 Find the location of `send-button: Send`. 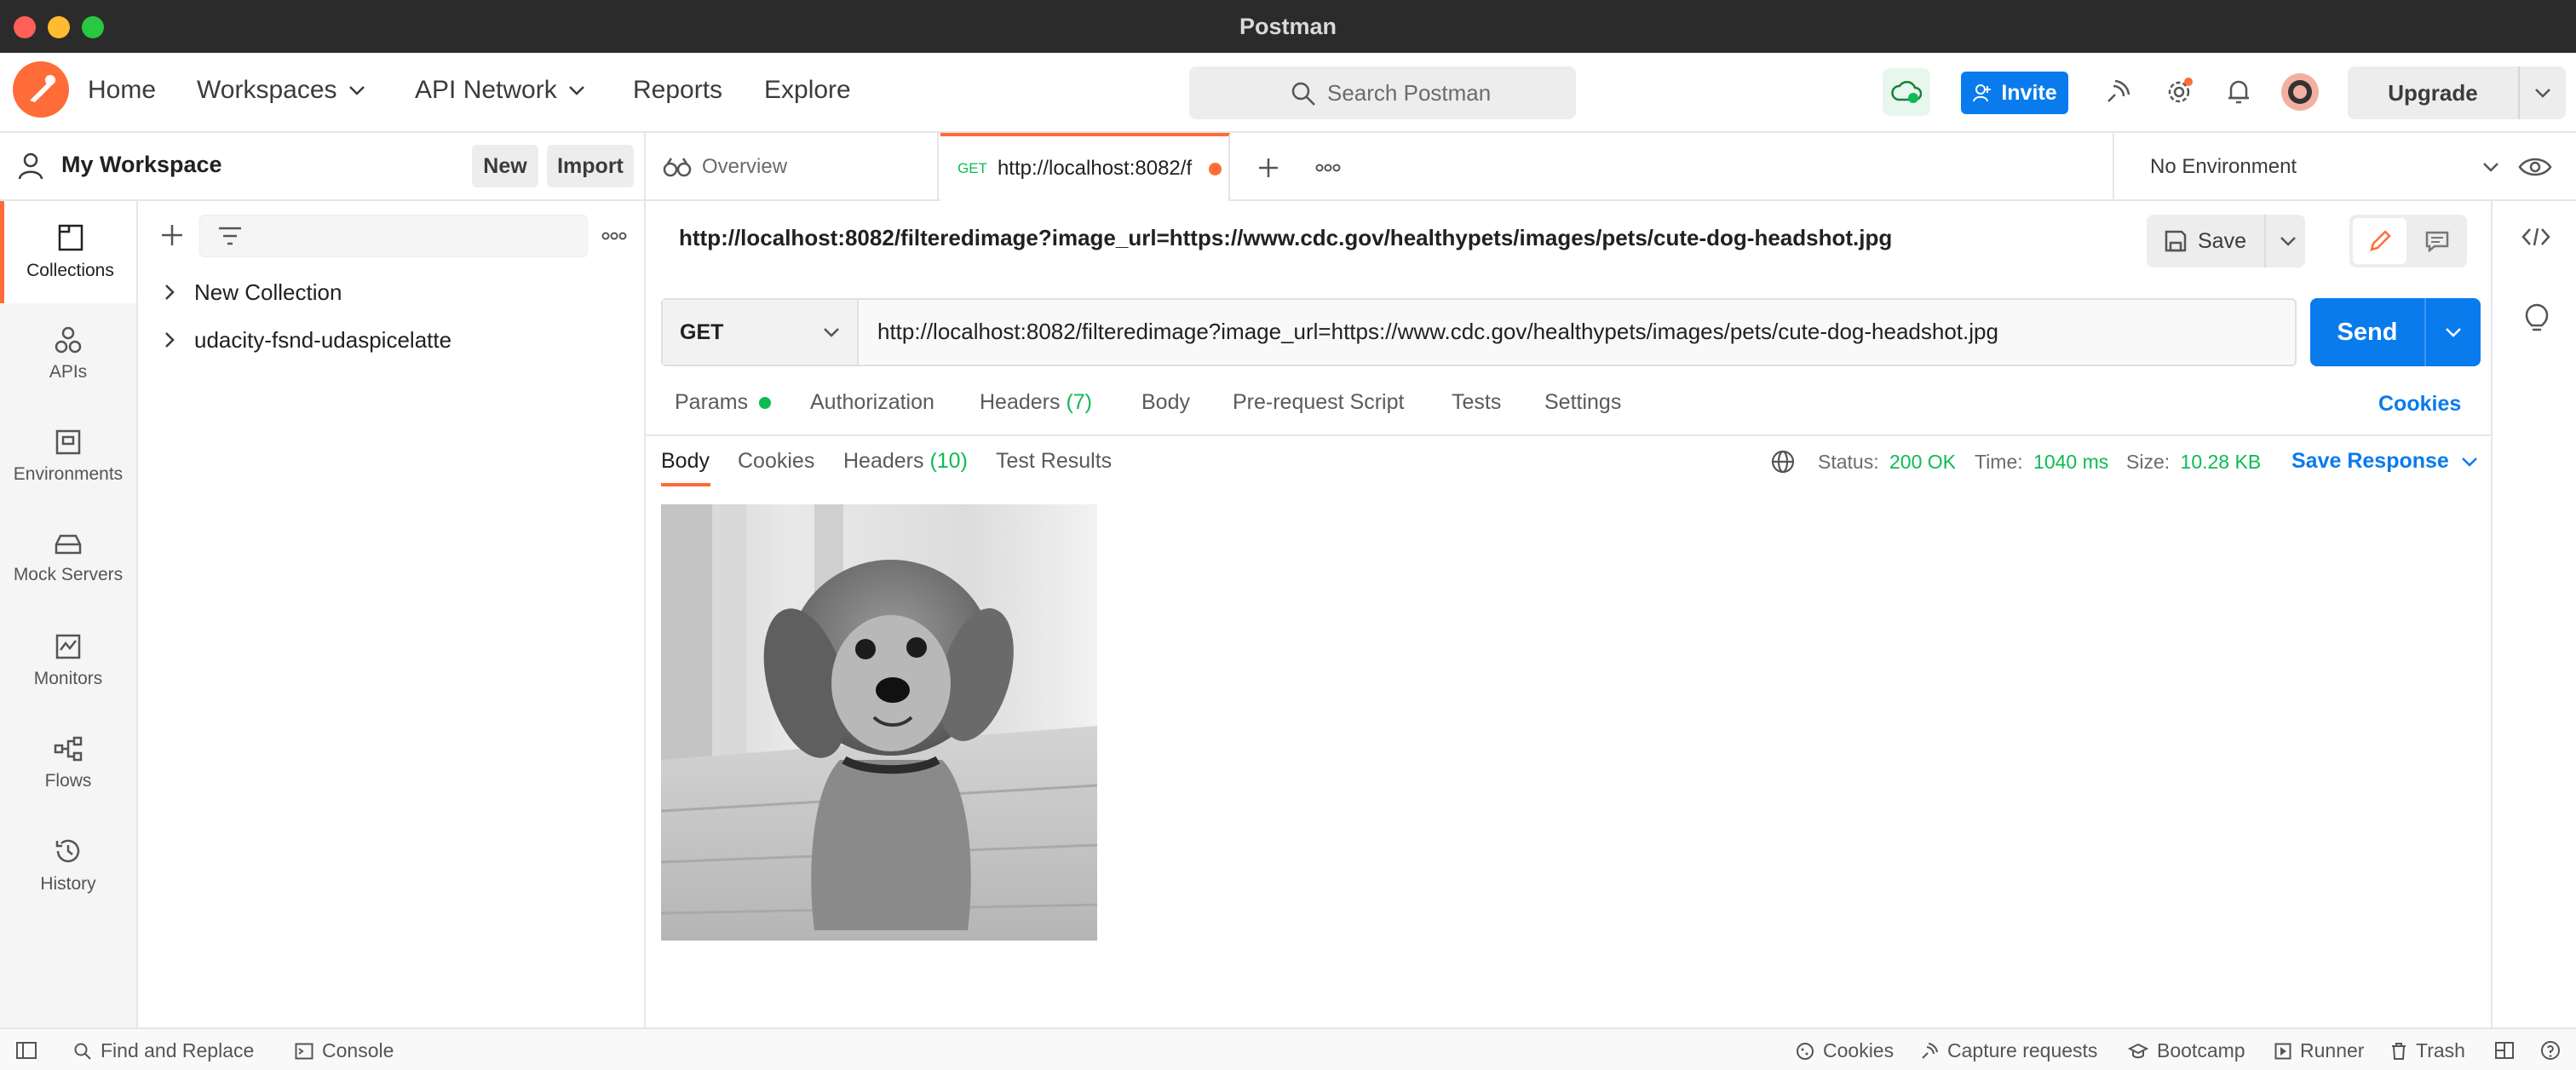

send-button: Send is located at coordinates (2395, 332).